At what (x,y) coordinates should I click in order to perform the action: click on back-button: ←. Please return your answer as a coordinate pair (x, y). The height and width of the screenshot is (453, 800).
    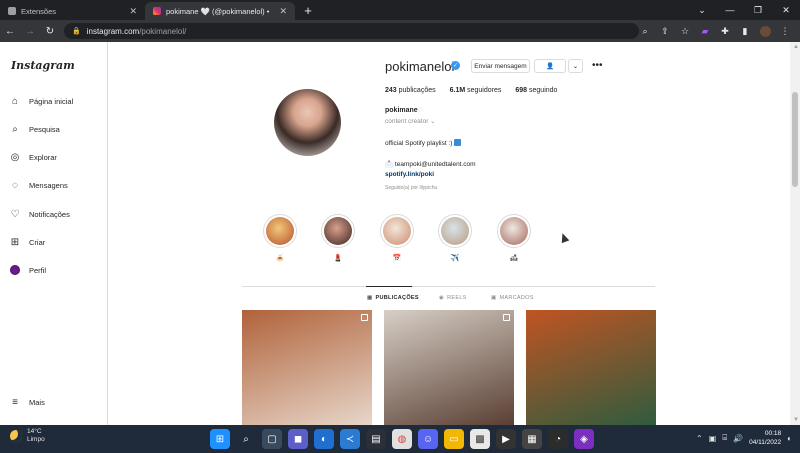
    Looking at the image, I should click on (10, 31).